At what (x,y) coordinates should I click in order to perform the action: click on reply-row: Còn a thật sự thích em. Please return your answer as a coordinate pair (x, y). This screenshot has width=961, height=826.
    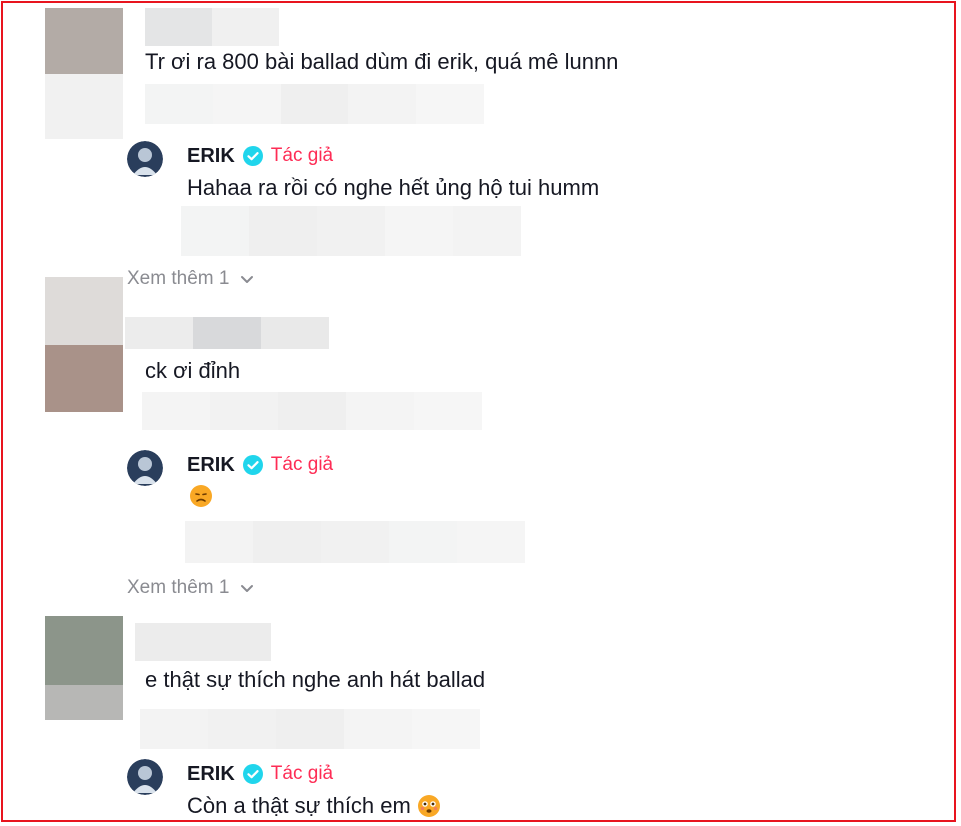
    Looking at the image, I should click on (314, 806).